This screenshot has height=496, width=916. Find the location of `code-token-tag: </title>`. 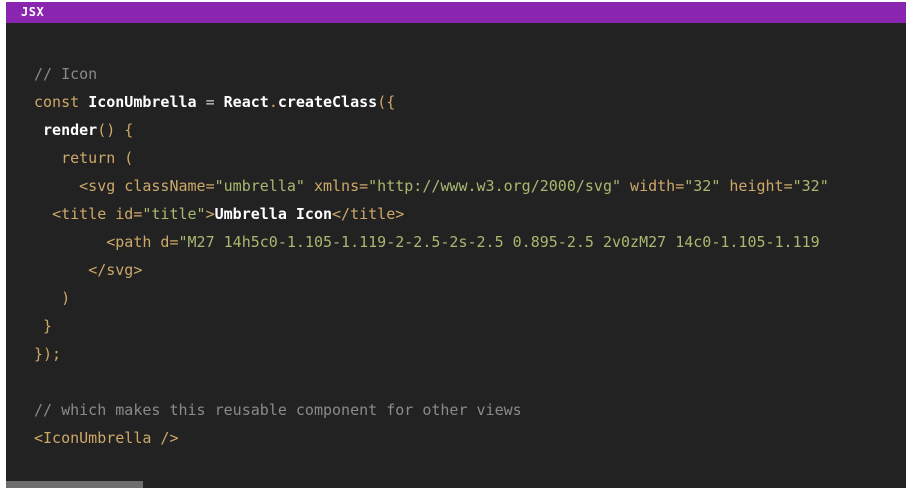

code-token-tag: </title> is located at coordinates (368, 214).